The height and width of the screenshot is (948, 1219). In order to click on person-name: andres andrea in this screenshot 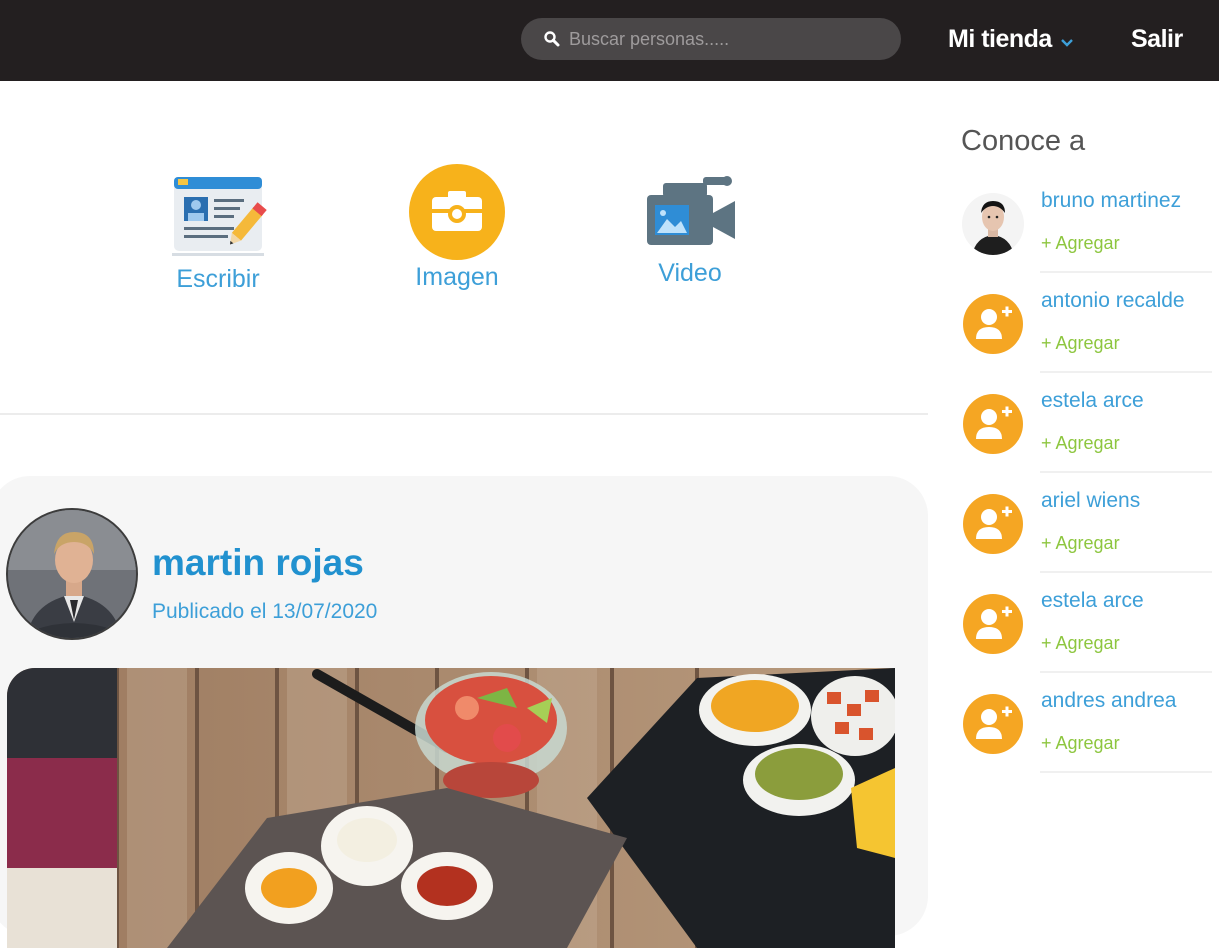, I will do `click(1108, 701)`.